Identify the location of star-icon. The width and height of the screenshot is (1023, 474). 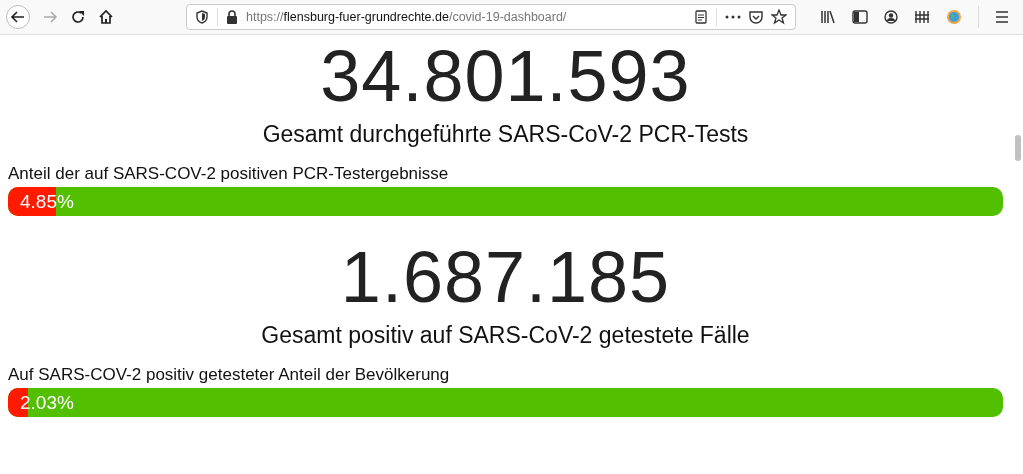
(779, 17).